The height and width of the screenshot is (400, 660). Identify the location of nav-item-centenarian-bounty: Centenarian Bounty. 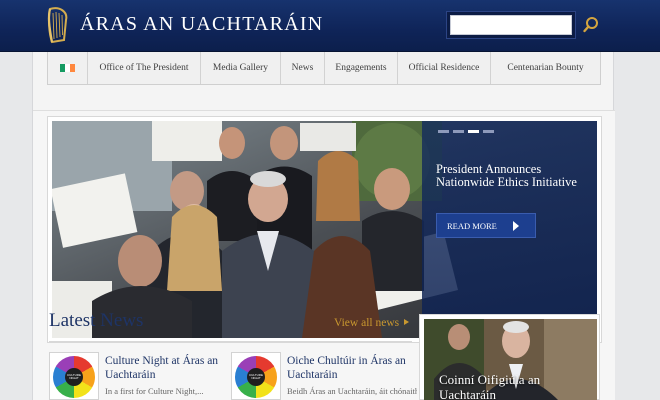
(545, 68).